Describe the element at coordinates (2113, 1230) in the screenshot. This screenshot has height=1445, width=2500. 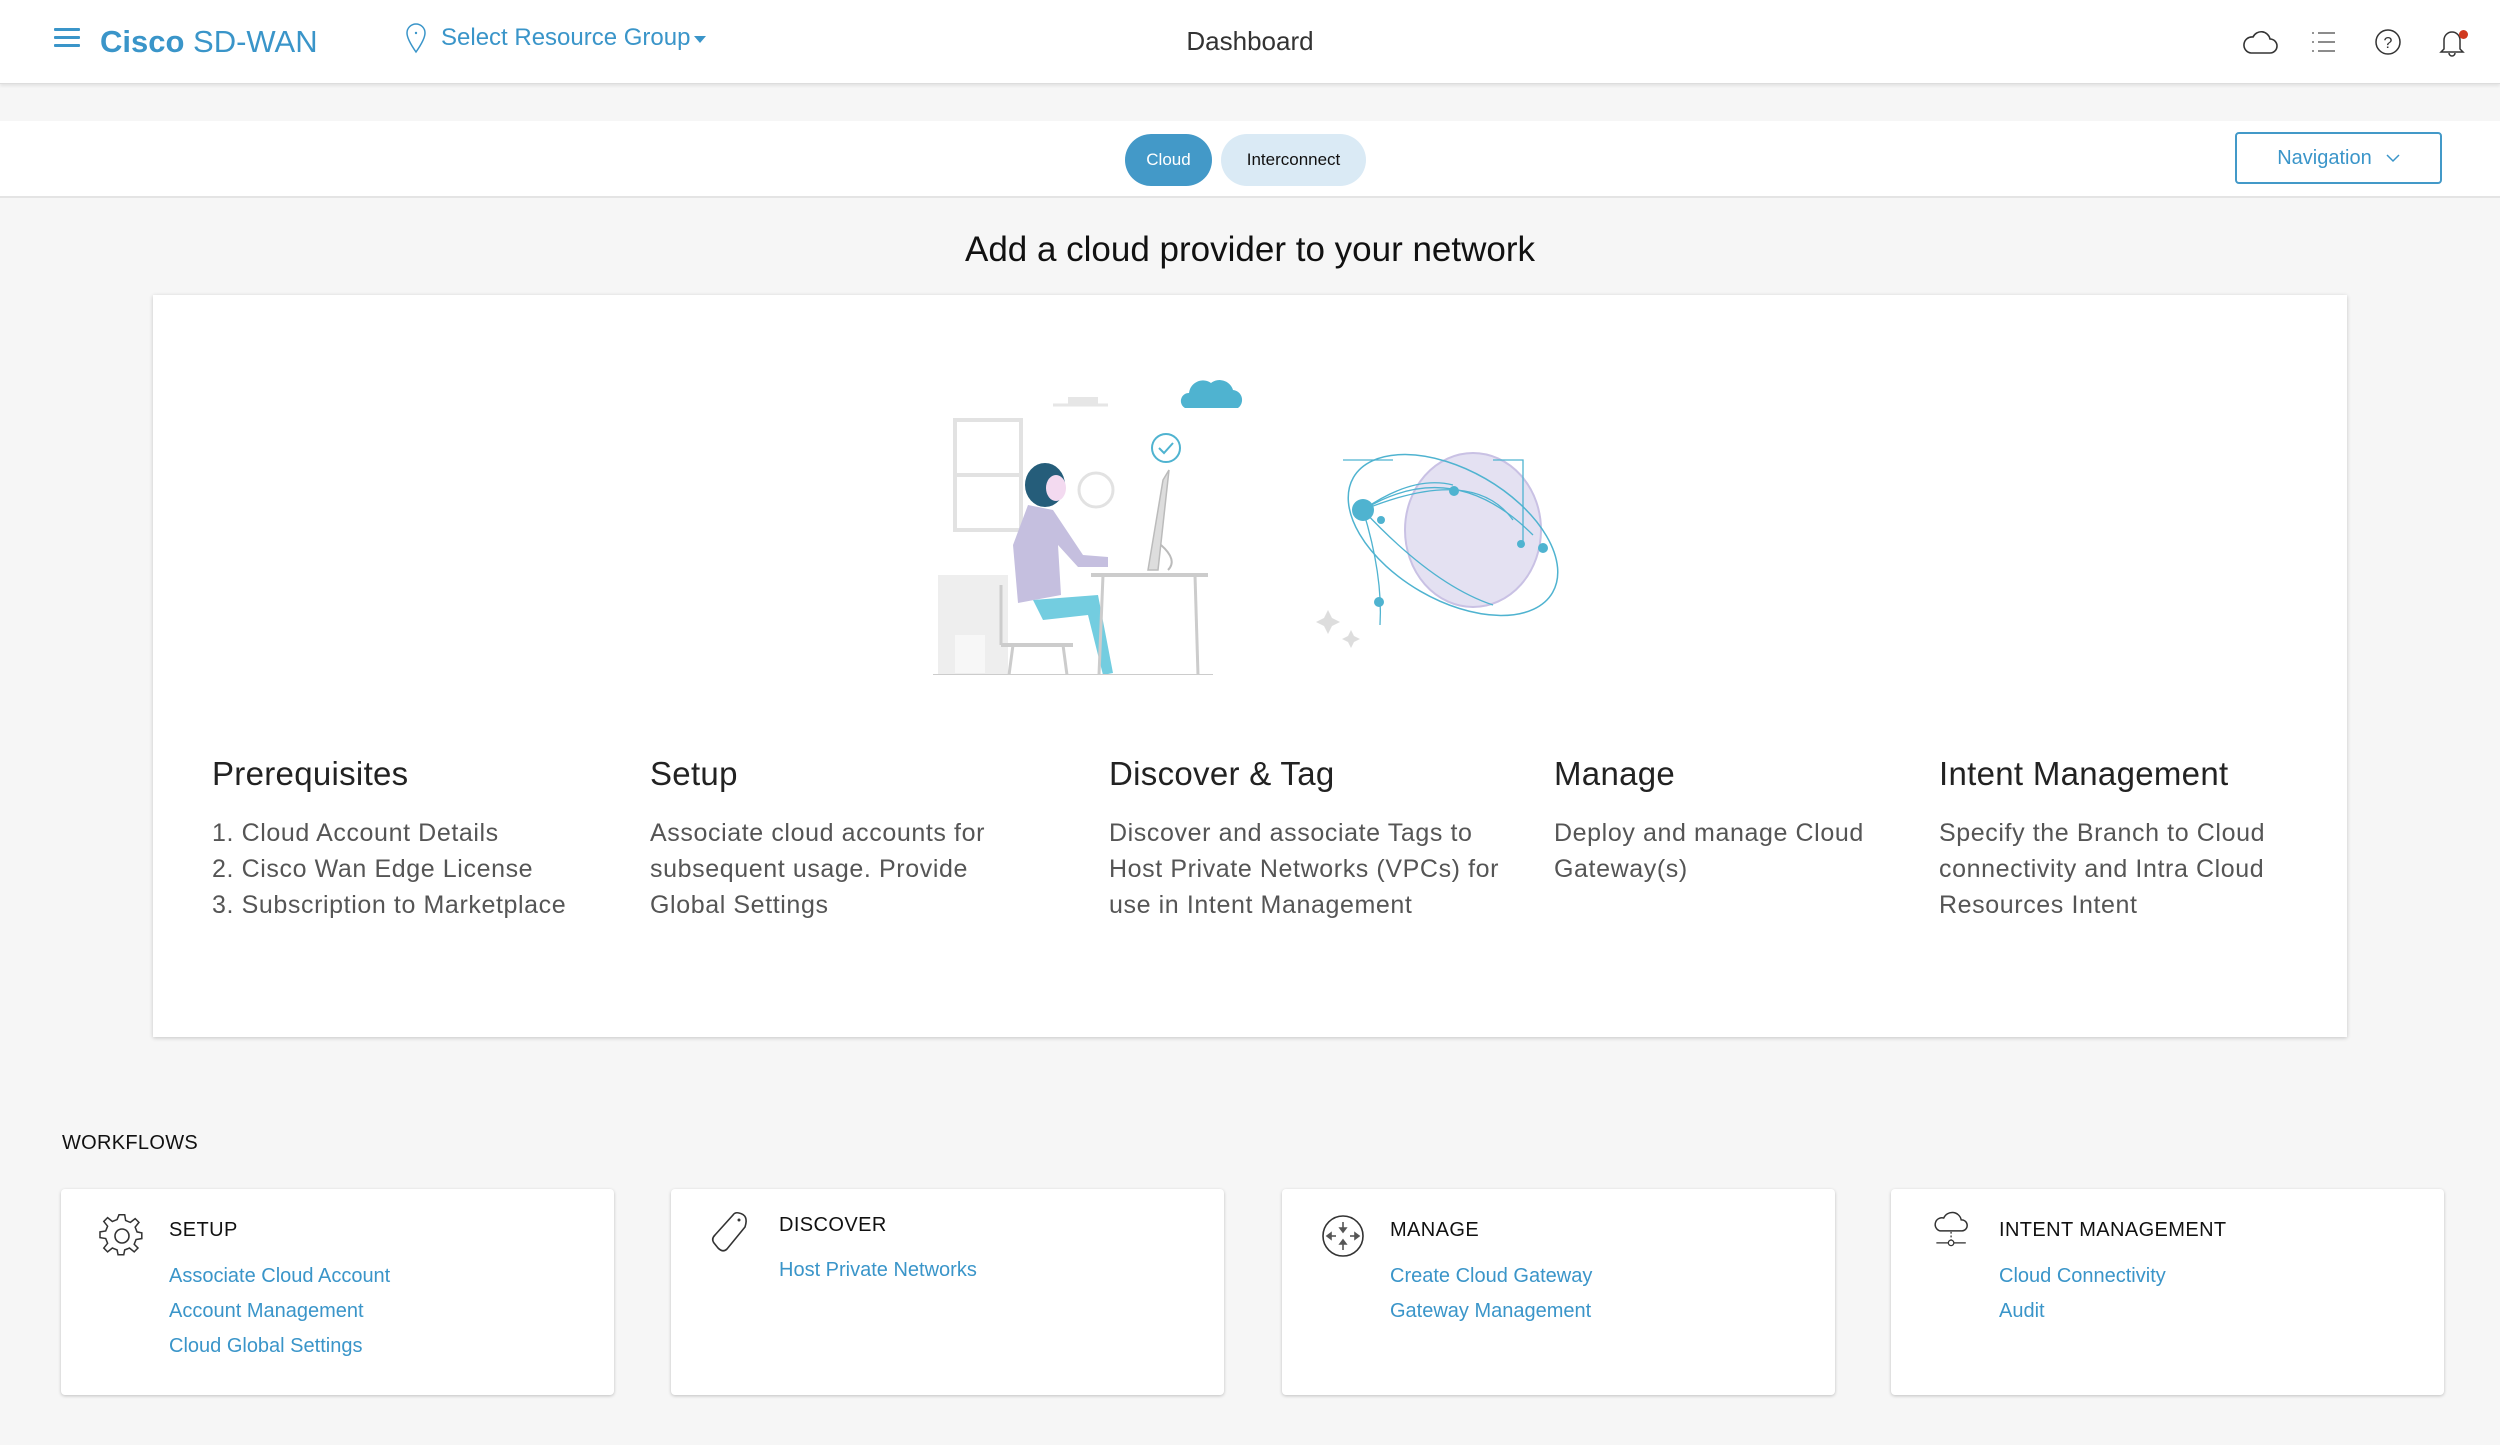
I see `workflow-title: INTENT MANAGEMENT` at that location.